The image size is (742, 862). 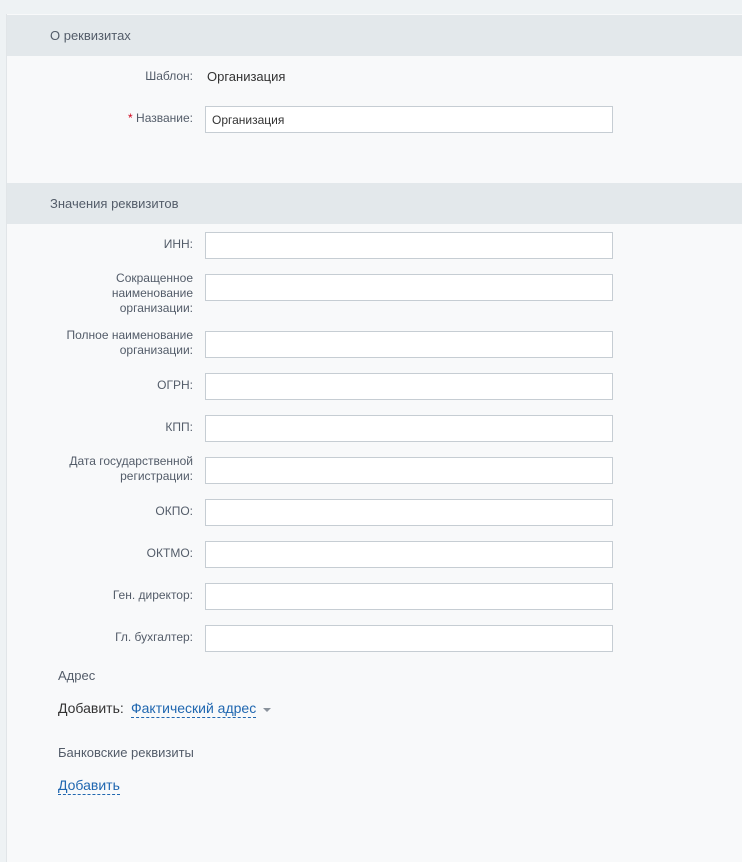 I want to click on field-label-short-name: Сокращенное наименование организации:, so click(x=152, y=293).